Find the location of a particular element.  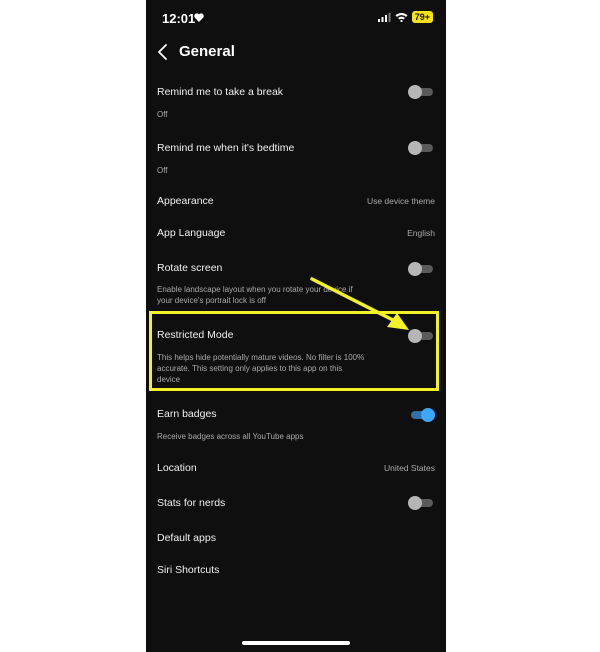

restricted-mode-toggle is located at coordinates (421, 336).